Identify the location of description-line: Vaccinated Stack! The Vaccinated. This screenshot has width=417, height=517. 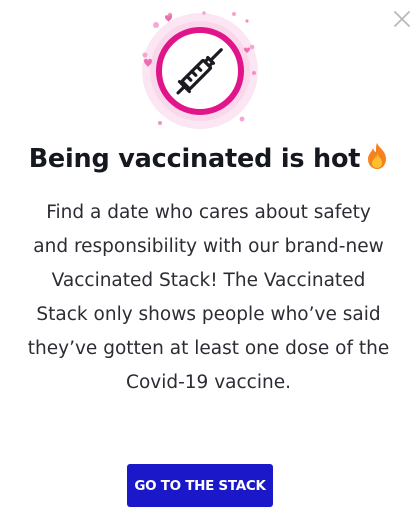
(208, 280).